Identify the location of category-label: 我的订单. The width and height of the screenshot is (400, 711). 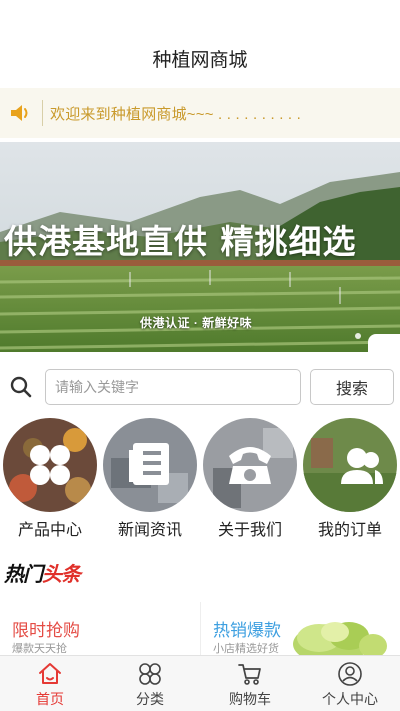
(349, 530).